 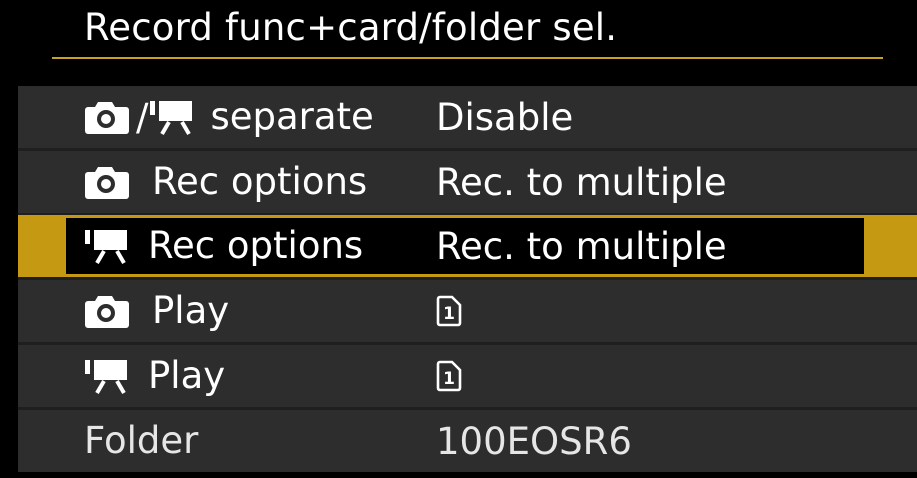 What do you see at coordinates (351, 27) in the screenshot?
I see `menu-title: Record func+card/folder sel.` at bounding box center [351, 27].